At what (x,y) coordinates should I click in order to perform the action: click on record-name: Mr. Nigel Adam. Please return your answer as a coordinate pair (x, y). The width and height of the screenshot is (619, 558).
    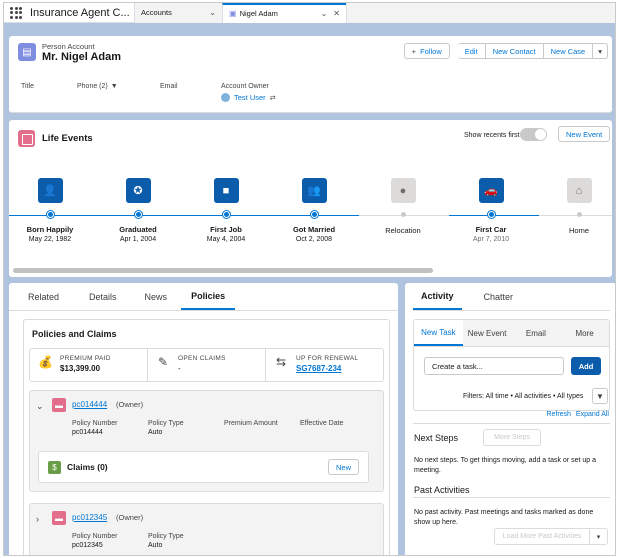
    Looking at the image, I should click on (82, 57).